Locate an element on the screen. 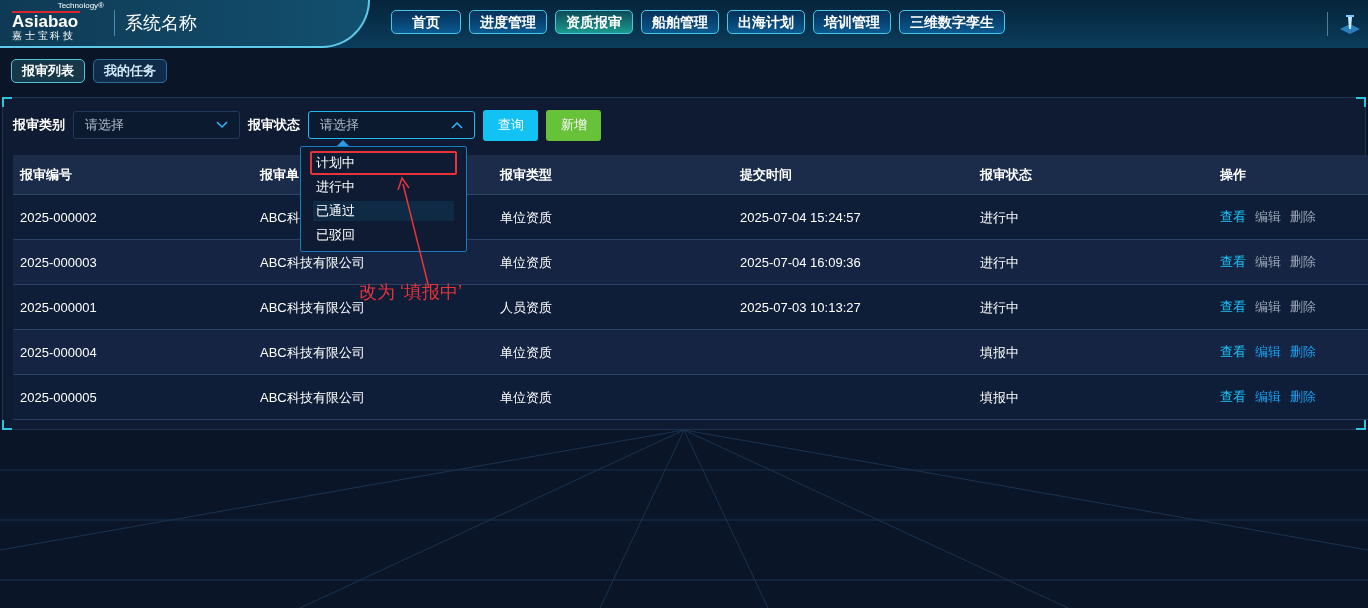  column-header: 报审单 is located at coordinates (279, 175).